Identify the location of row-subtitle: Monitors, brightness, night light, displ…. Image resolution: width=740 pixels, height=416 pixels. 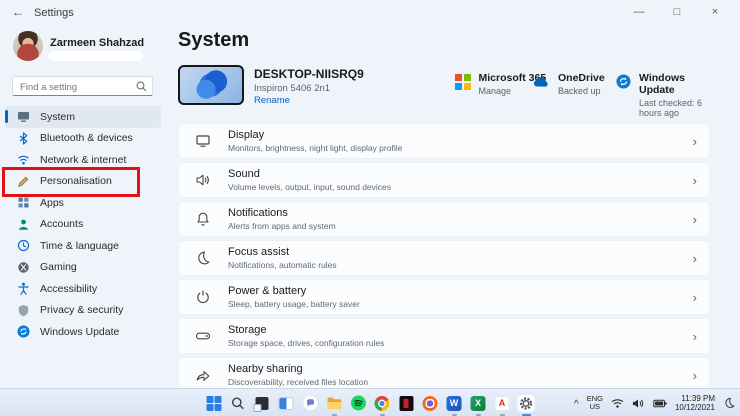
(315, 148).